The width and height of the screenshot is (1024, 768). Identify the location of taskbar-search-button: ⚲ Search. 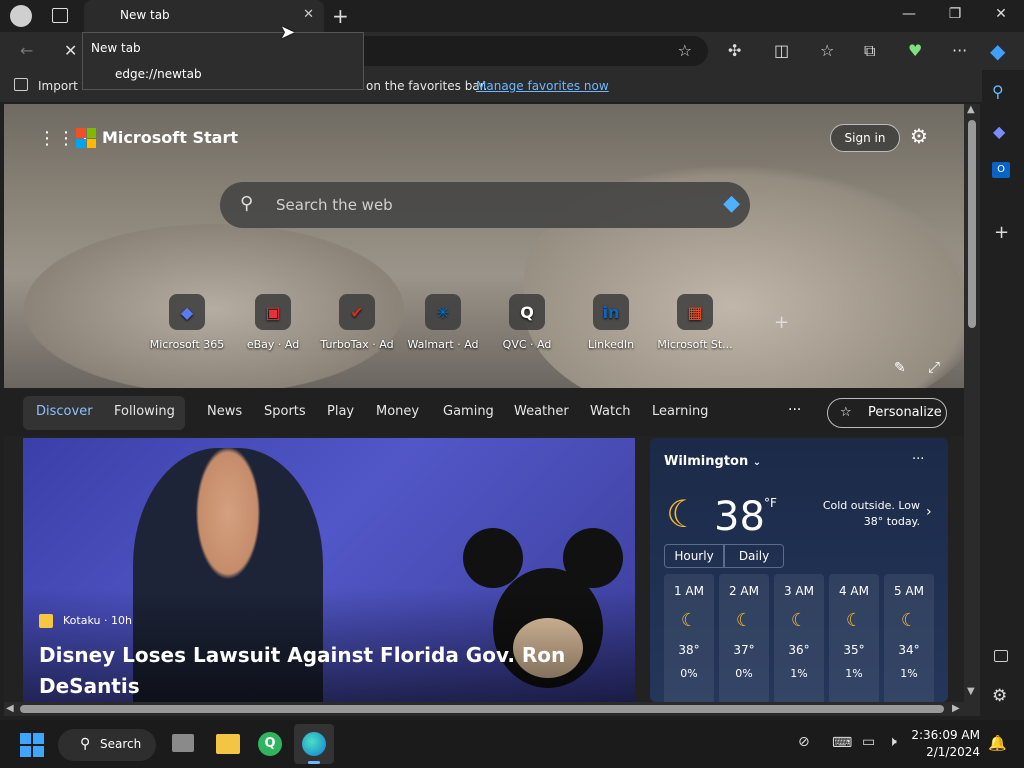
(107, 745).